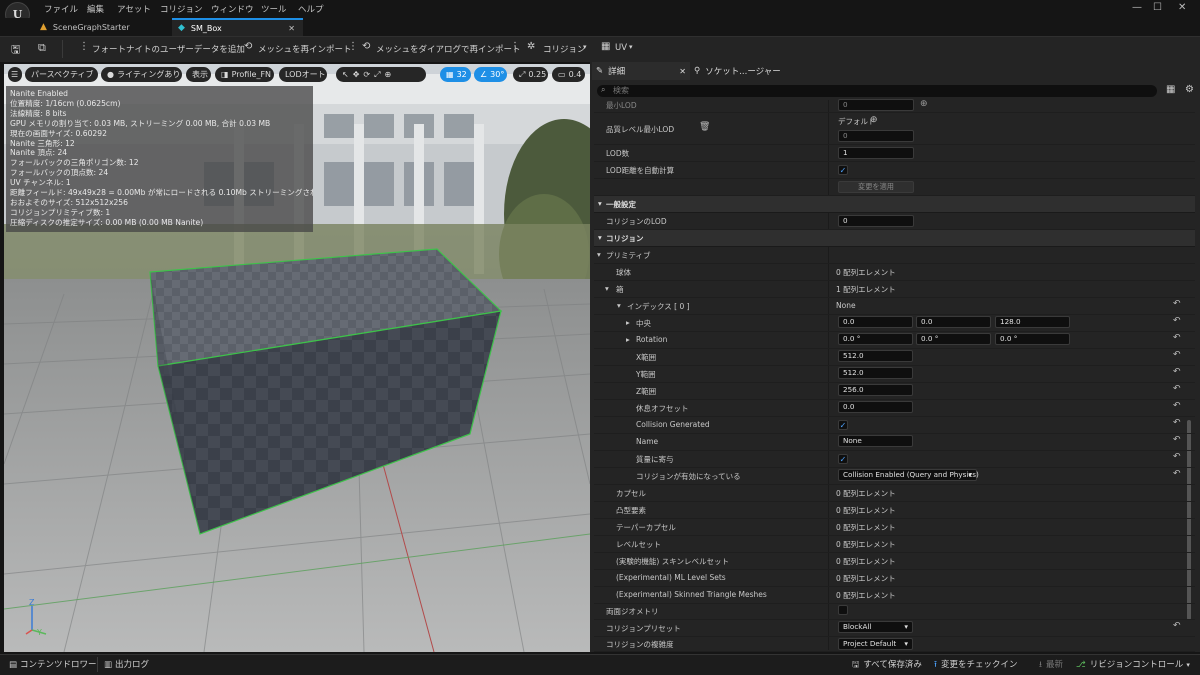 The height and width of the screenshot is (675, 1200). Describe the element at coordinates (568, 74) in the screenshot. I see `camera-speed-button: ▭ 0.4` at that location.